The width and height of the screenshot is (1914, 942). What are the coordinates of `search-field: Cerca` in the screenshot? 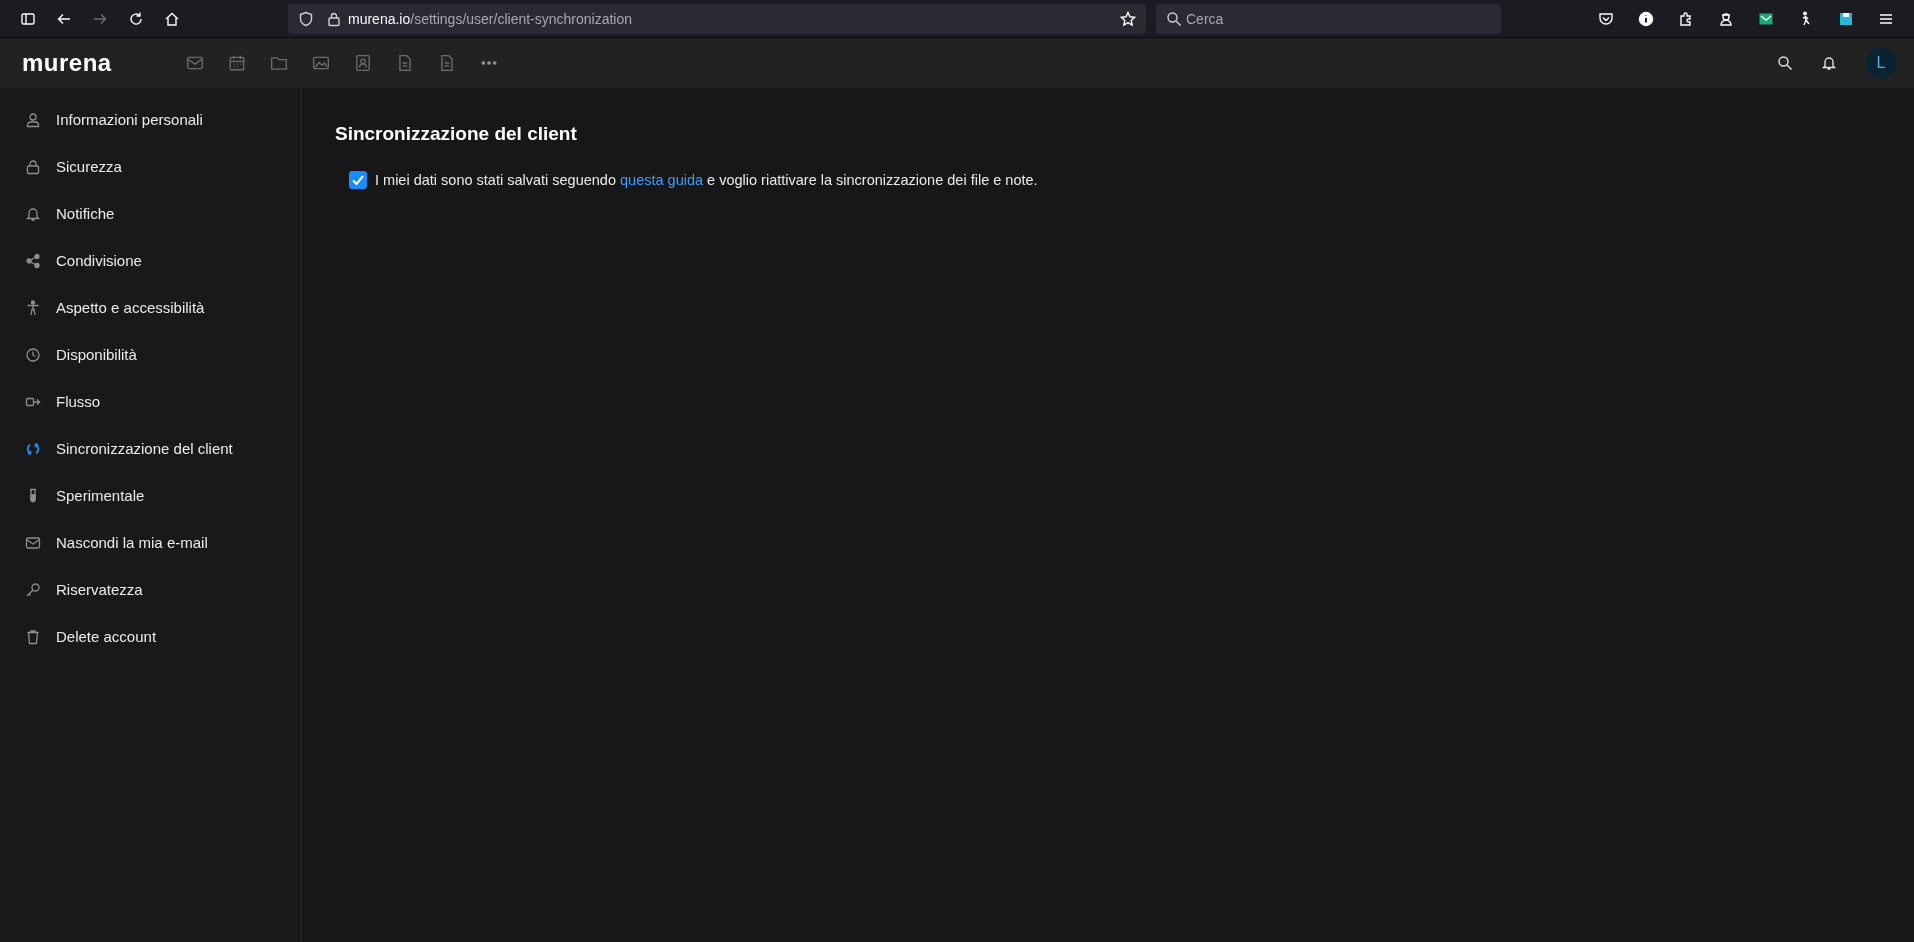 It's located at (1328, 18).